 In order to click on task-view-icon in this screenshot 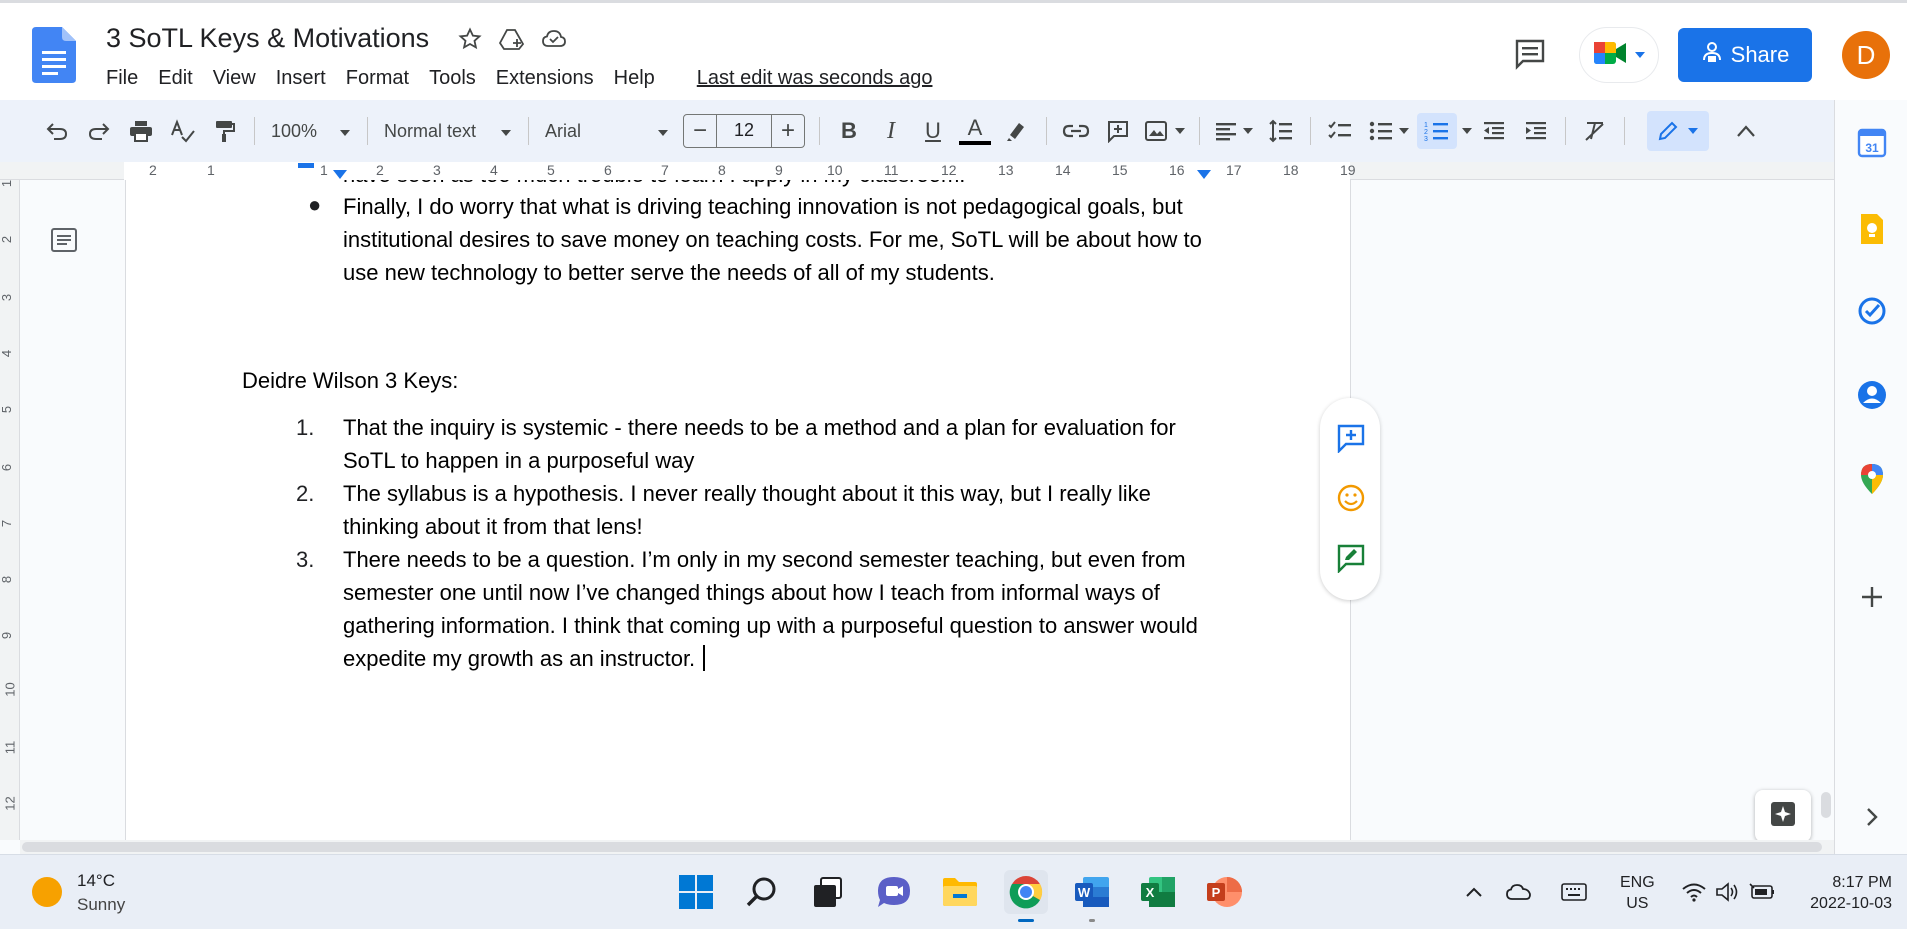, I will do `click(828, 892)`.